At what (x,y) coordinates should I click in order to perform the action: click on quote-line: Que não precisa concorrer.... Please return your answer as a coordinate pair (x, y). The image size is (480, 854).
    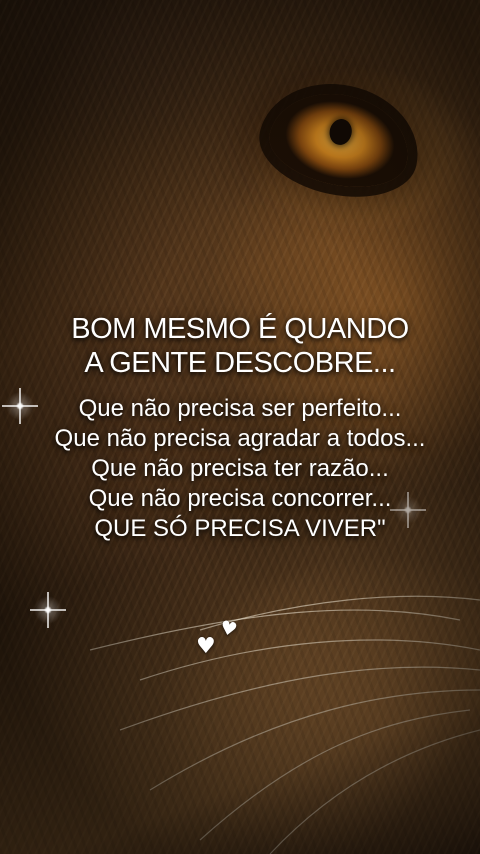
    Looking at the image, I should click on (240, 498).